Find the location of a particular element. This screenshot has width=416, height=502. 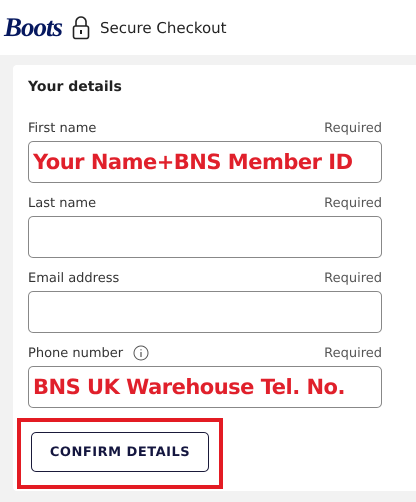

lock-icon is located at coordinates (81, 28).